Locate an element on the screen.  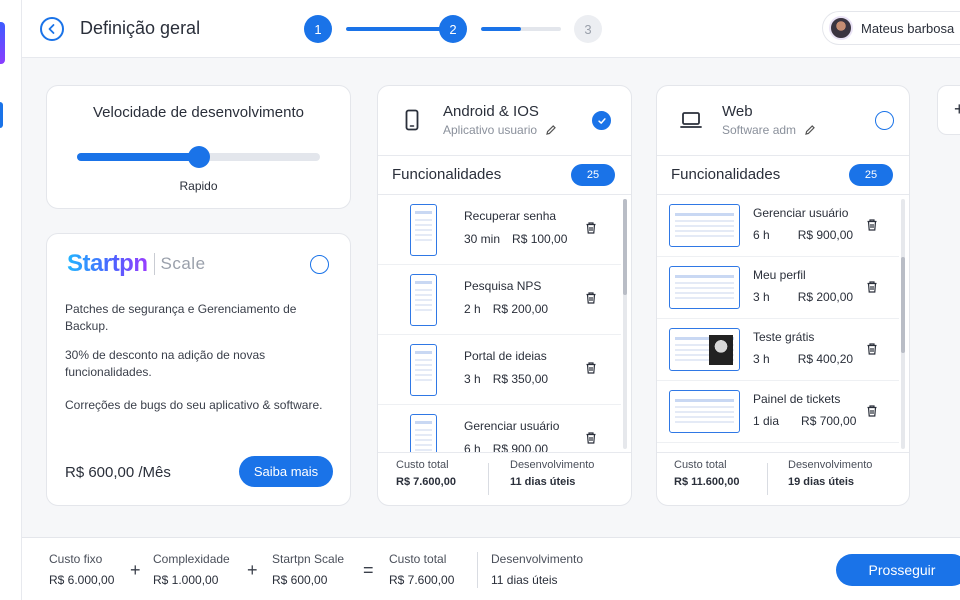
fixed-cost-value: R$ 6.000,00 is located at coordinates (82, 580).